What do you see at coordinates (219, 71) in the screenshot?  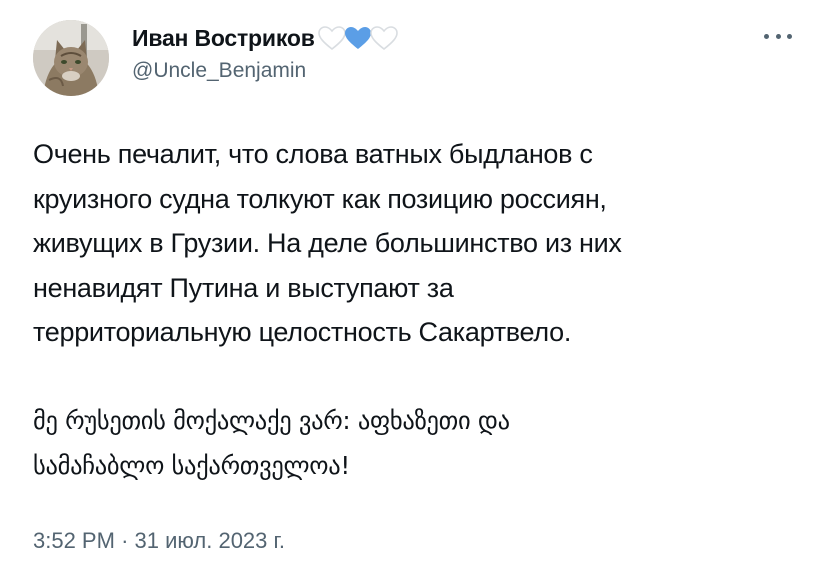 I see `author-handle: @Uncle_Benjamin` at bounding box center [219, 71].